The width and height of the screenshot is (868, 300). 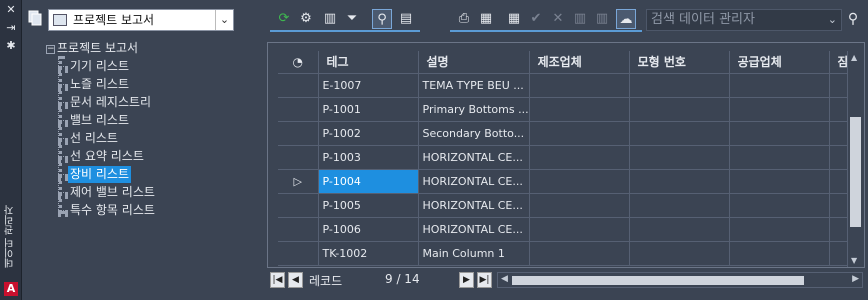 I want to click on cloud-icon: ☁, so click(x=626, y=19).